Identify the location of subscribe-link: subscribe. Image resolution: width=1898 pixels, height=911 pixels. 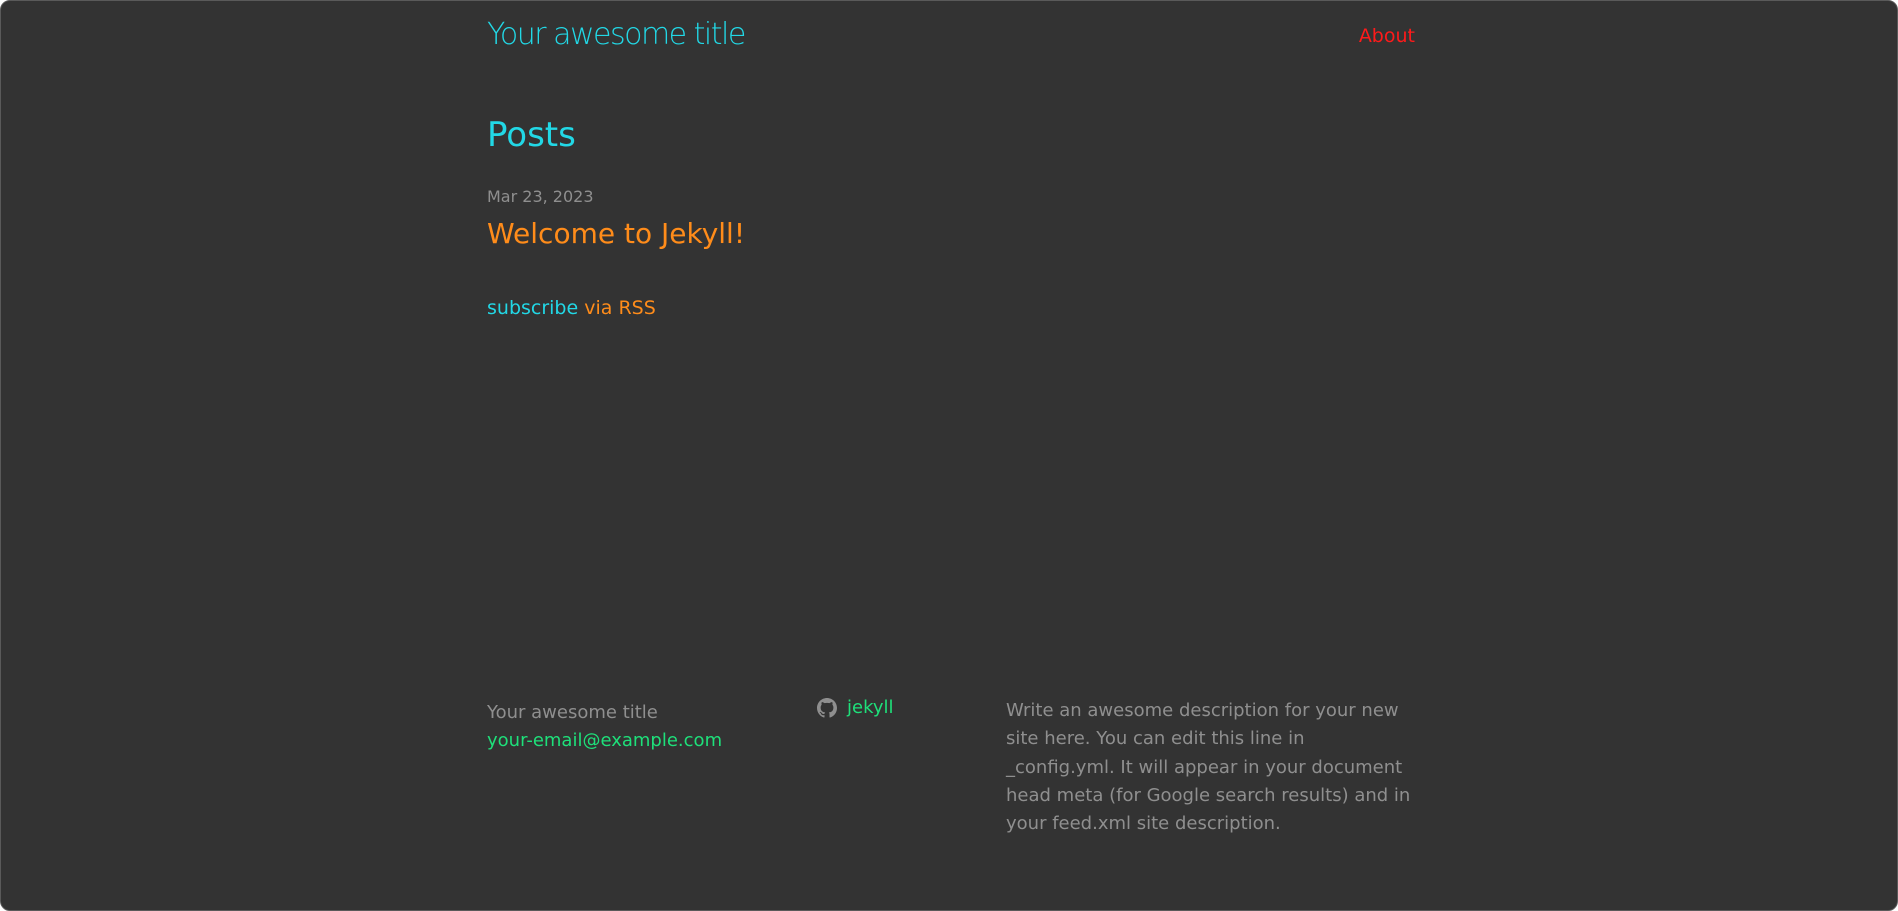
(532, 308).